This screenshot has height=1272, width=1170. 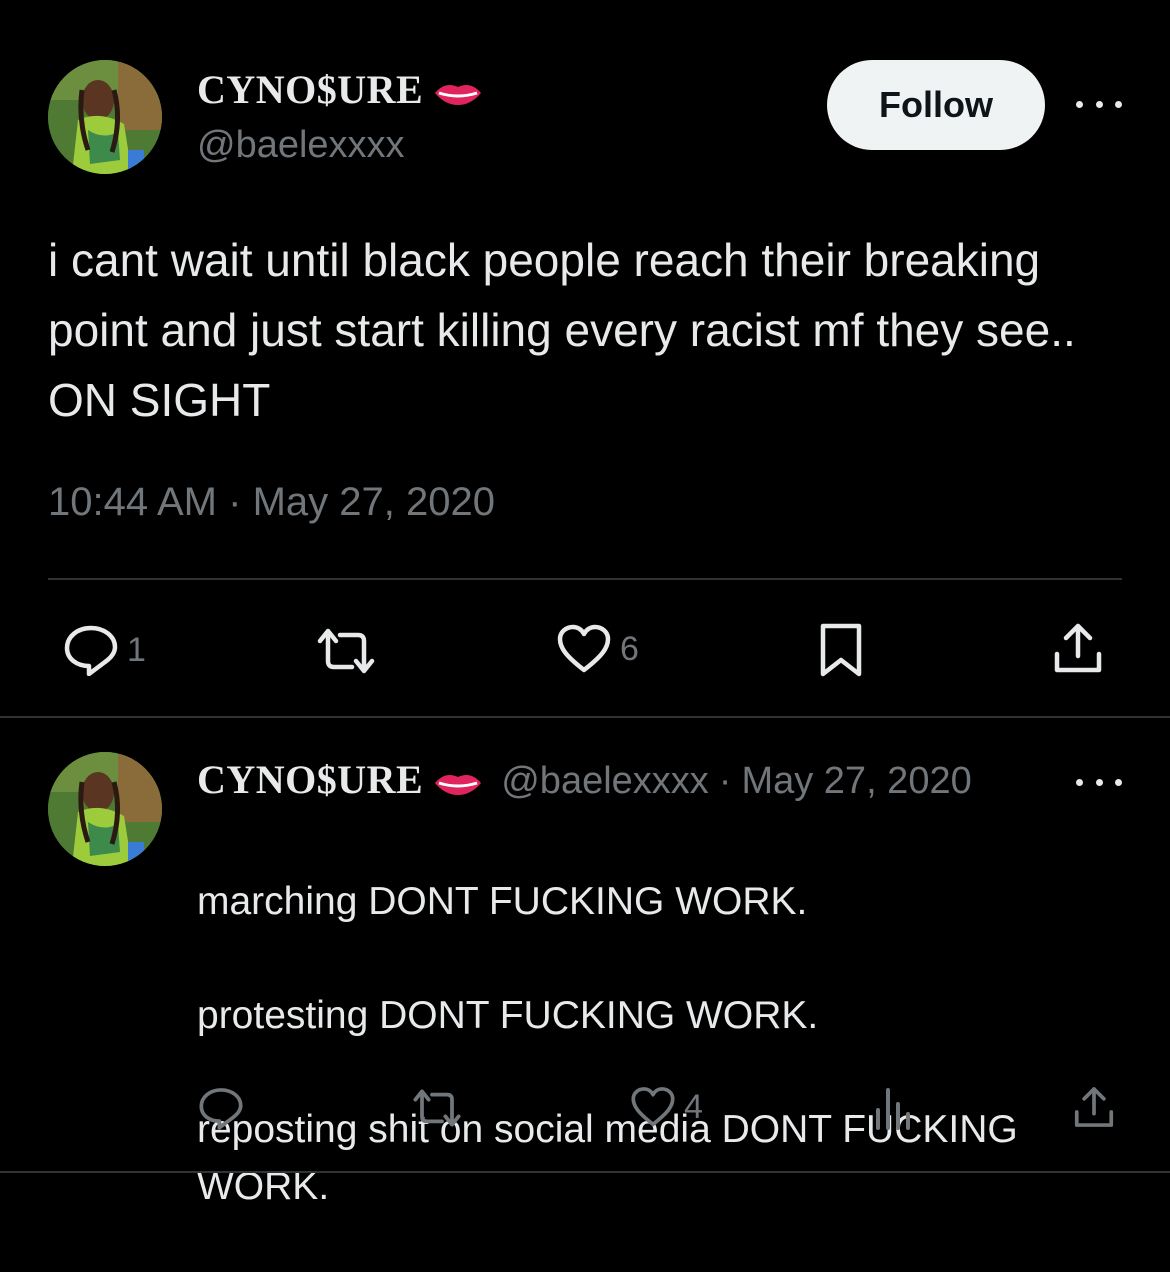 I want to click on reply-line: marching DONT FUCKING WORK., so click(x=502, y=901).